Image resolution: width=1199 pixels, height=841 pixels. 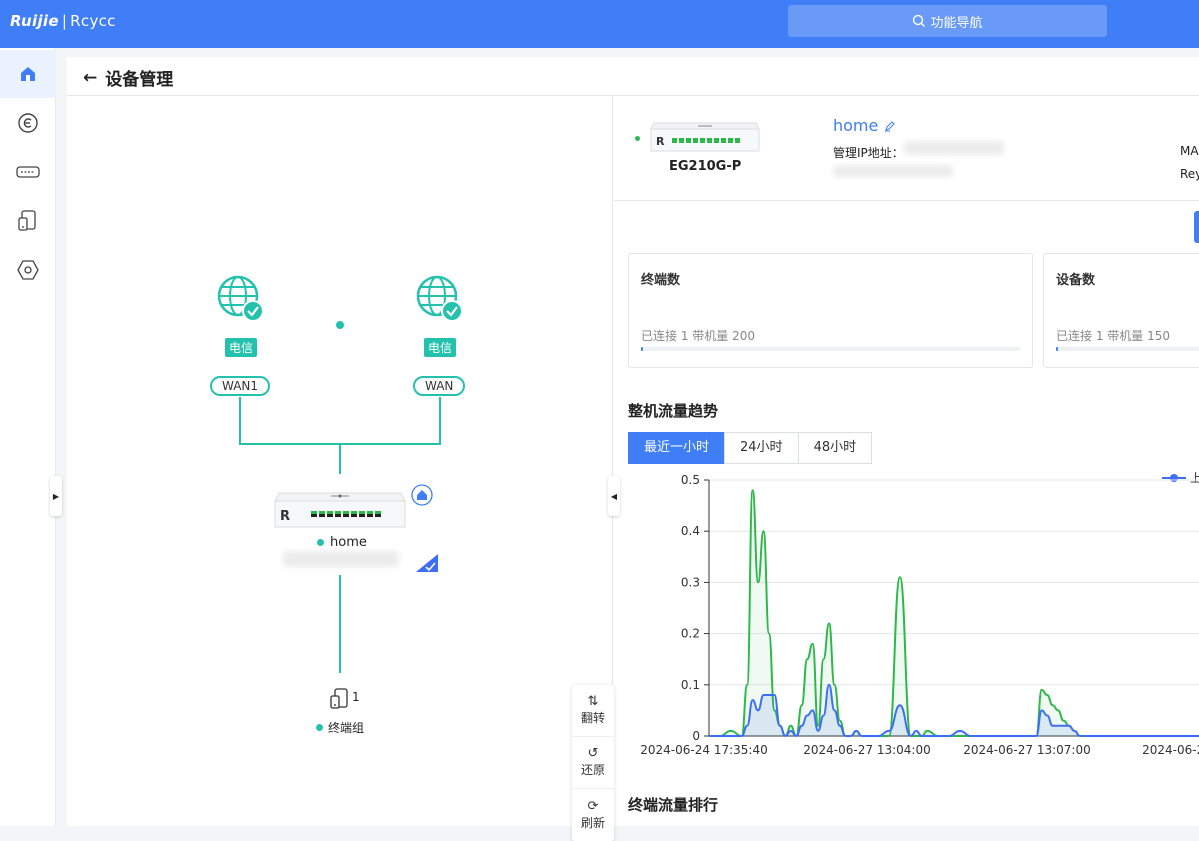 What do you see at coordinates (422, 495) in the screenshot?
I see `gateway-home-badge-icon` at bounding box center [422, 495].